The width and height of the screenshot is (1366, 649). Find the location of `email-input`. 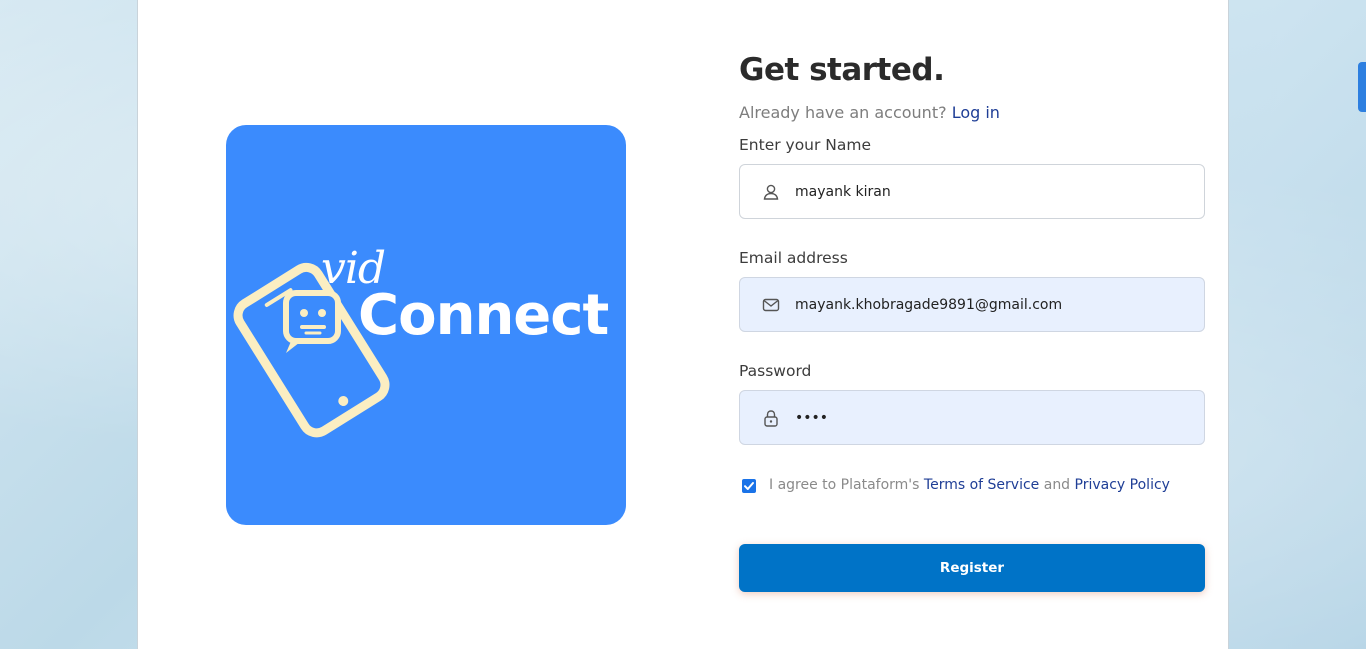

email-input is located at coordinates (995, 304).